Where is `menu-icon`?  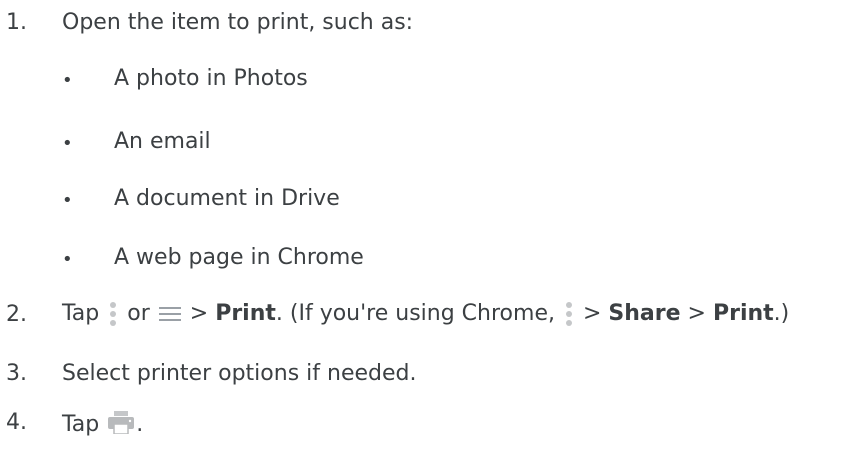
menu-icon is located at coordinates (169, 314).